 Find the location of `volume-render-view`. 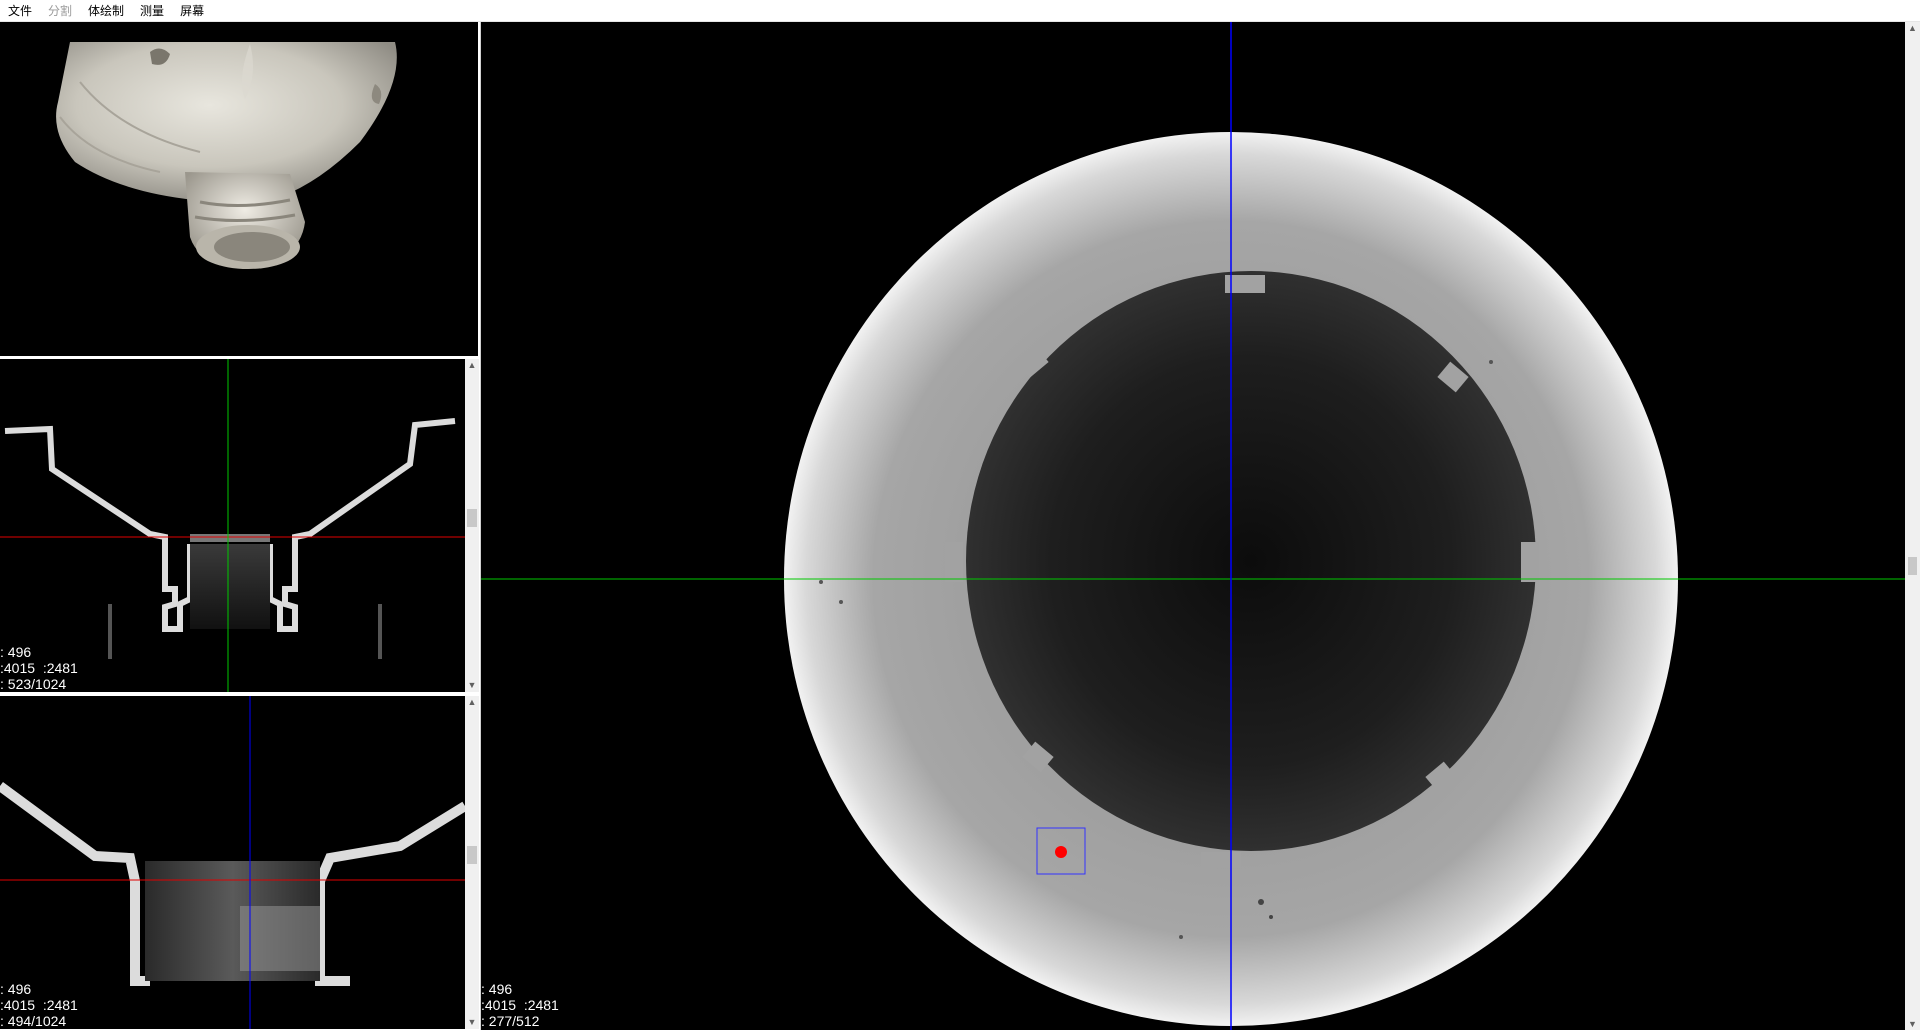

volume-render-view is located at coordinates (239, 189).